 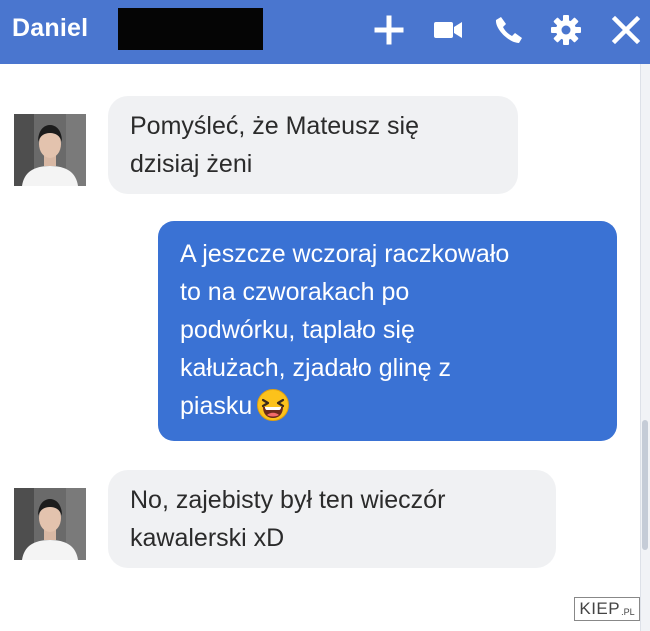 I want to click on plus-icon, so click(x=389, y=30).